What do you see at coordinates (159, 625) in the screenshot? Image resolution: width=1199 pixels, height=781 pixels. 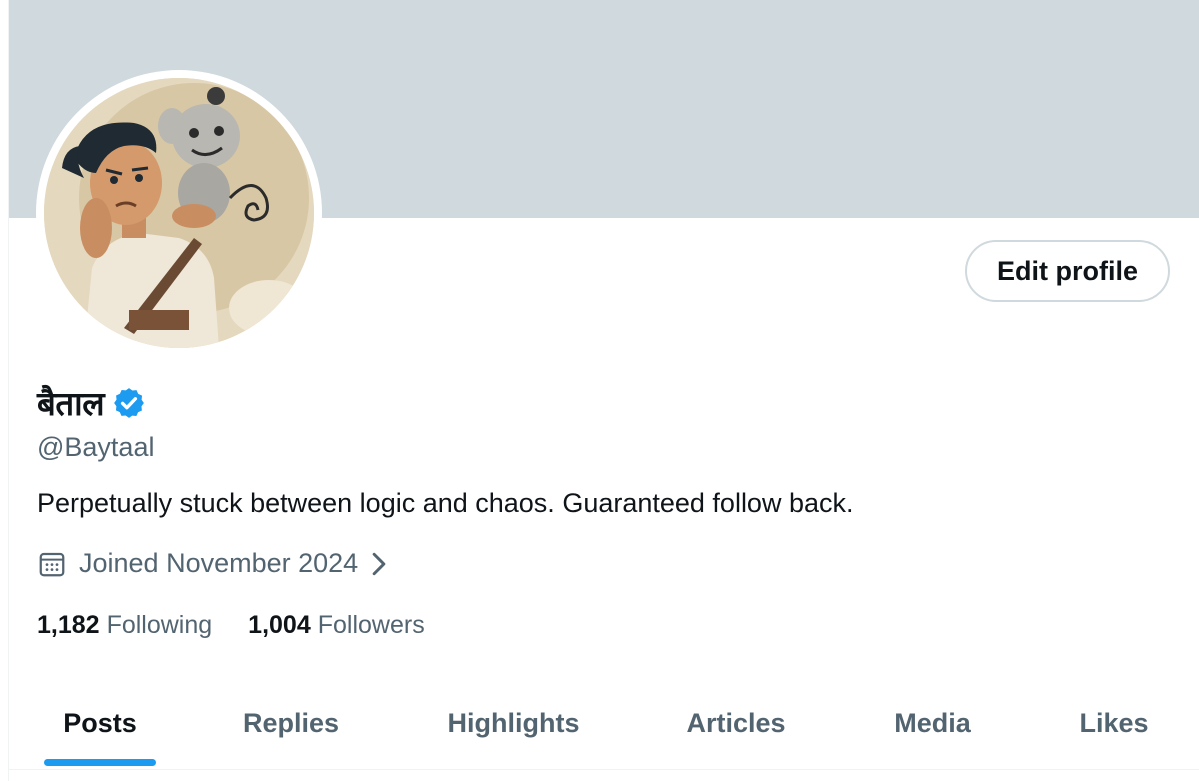 I see `following-label: Following` at bounding box center [159, 625].